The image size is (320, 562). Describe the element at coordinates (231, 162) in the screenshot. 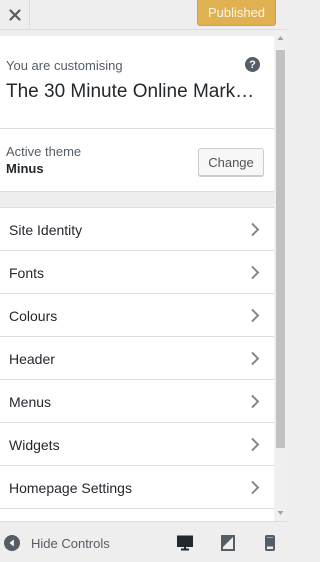

I see `change-theme-button: Change` at that location.